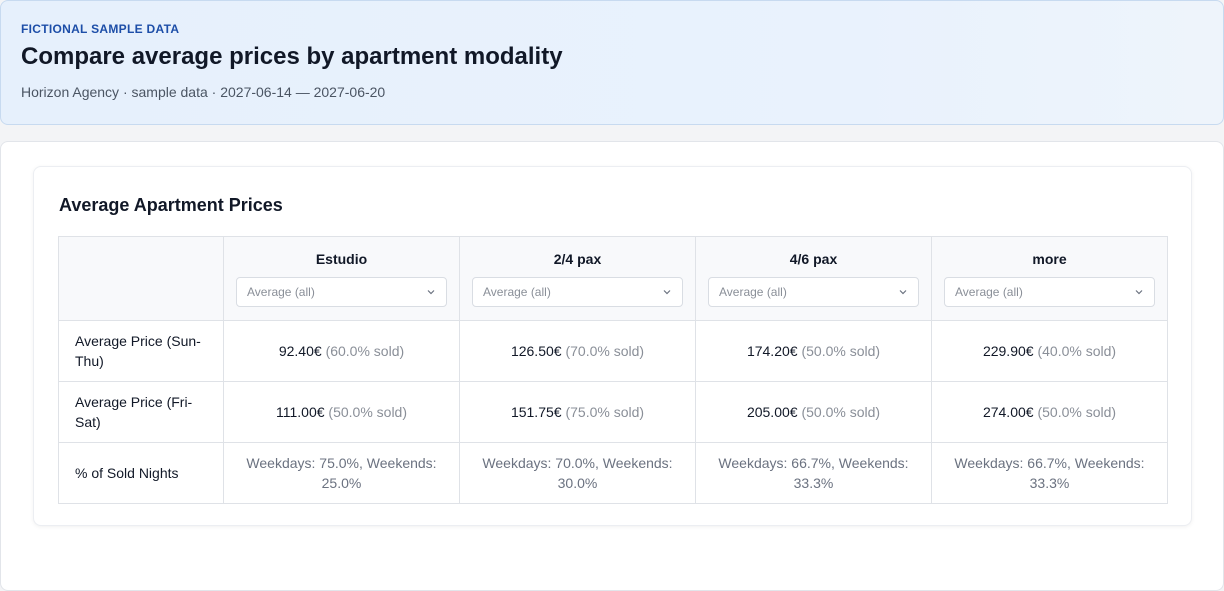 The image size is (1224, 591). I want to click on price-cell: 274.00€ (50.0% sold), so click(1049, 412).